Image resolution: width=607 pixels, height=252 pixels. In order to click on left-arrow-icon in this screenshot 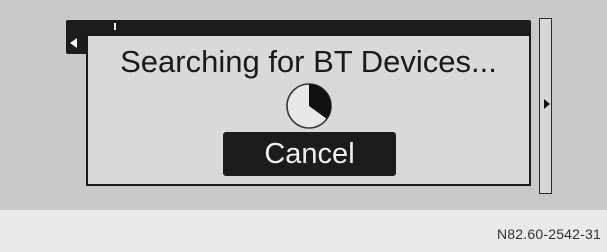, I will do `click(73, 43)`.